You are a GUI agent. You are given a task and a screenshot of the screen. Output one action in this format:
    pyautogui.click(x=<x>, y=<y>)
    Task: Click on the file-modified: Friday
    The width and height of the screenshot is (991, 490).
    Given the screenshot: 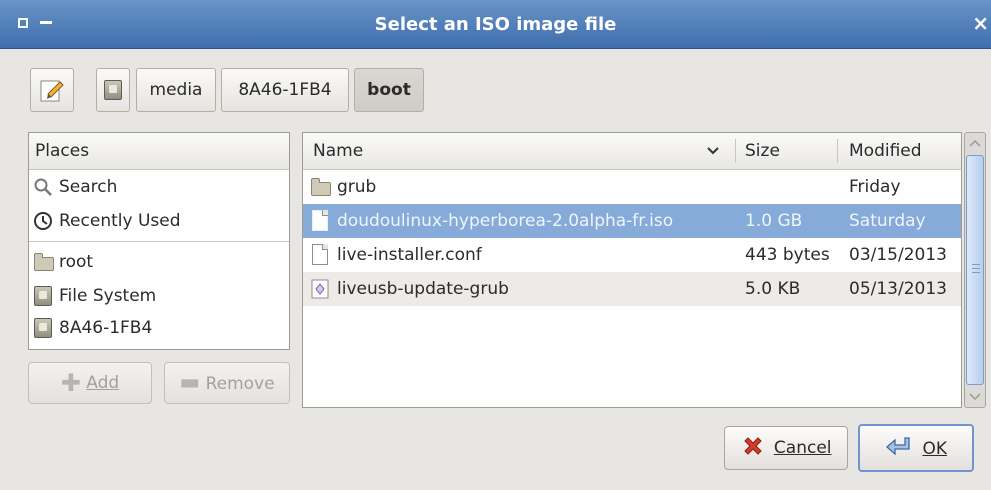 What is the action you would take?
    pyautogui.click(x=875, y=187)
    